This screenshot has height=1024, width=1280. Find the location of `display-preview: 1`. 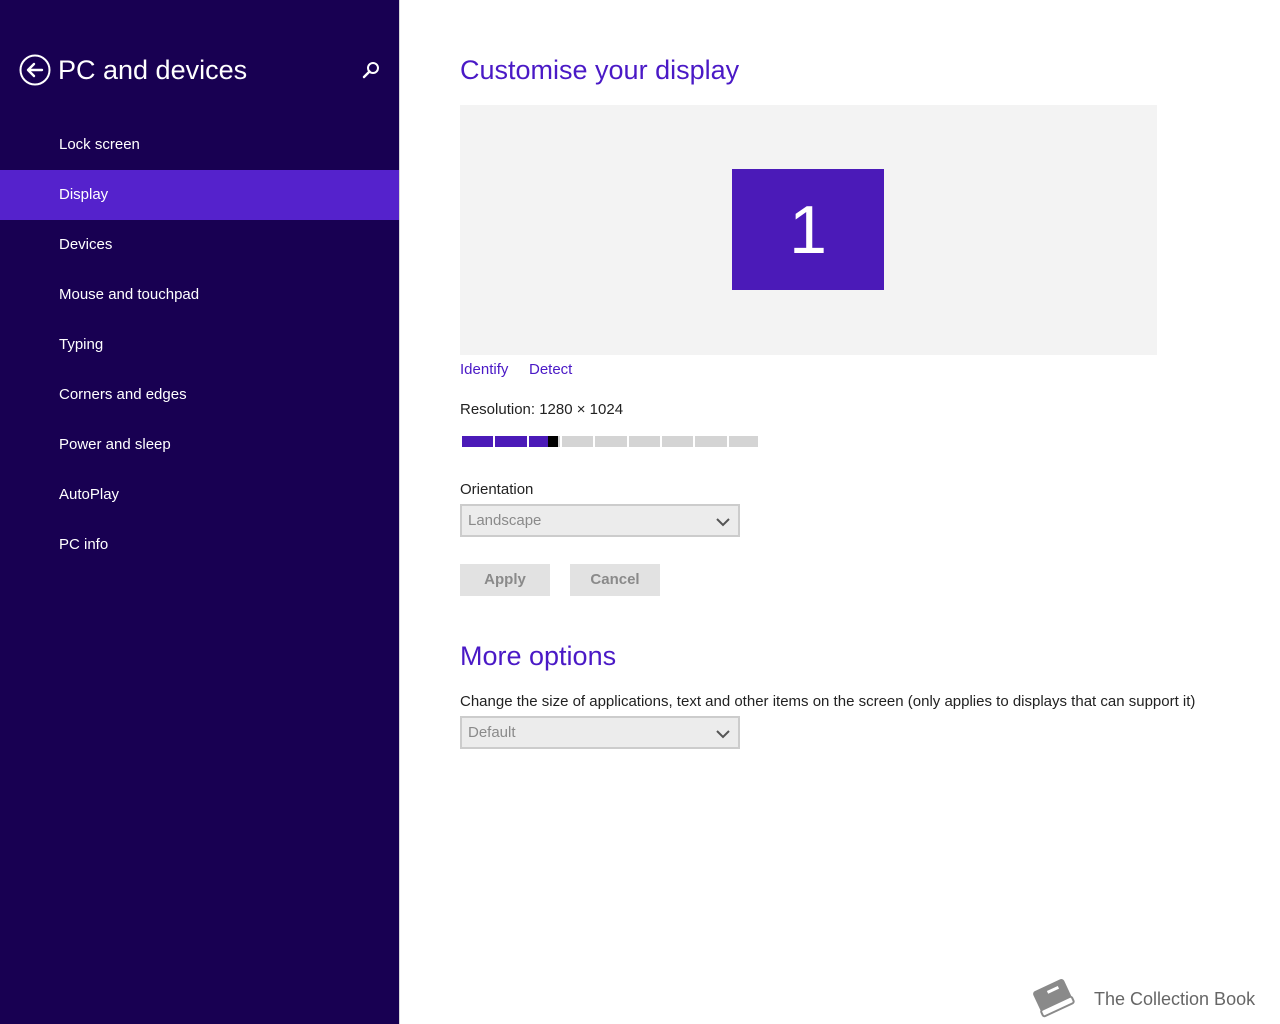

display-preview: 1 is located at coordinates (808, 230).